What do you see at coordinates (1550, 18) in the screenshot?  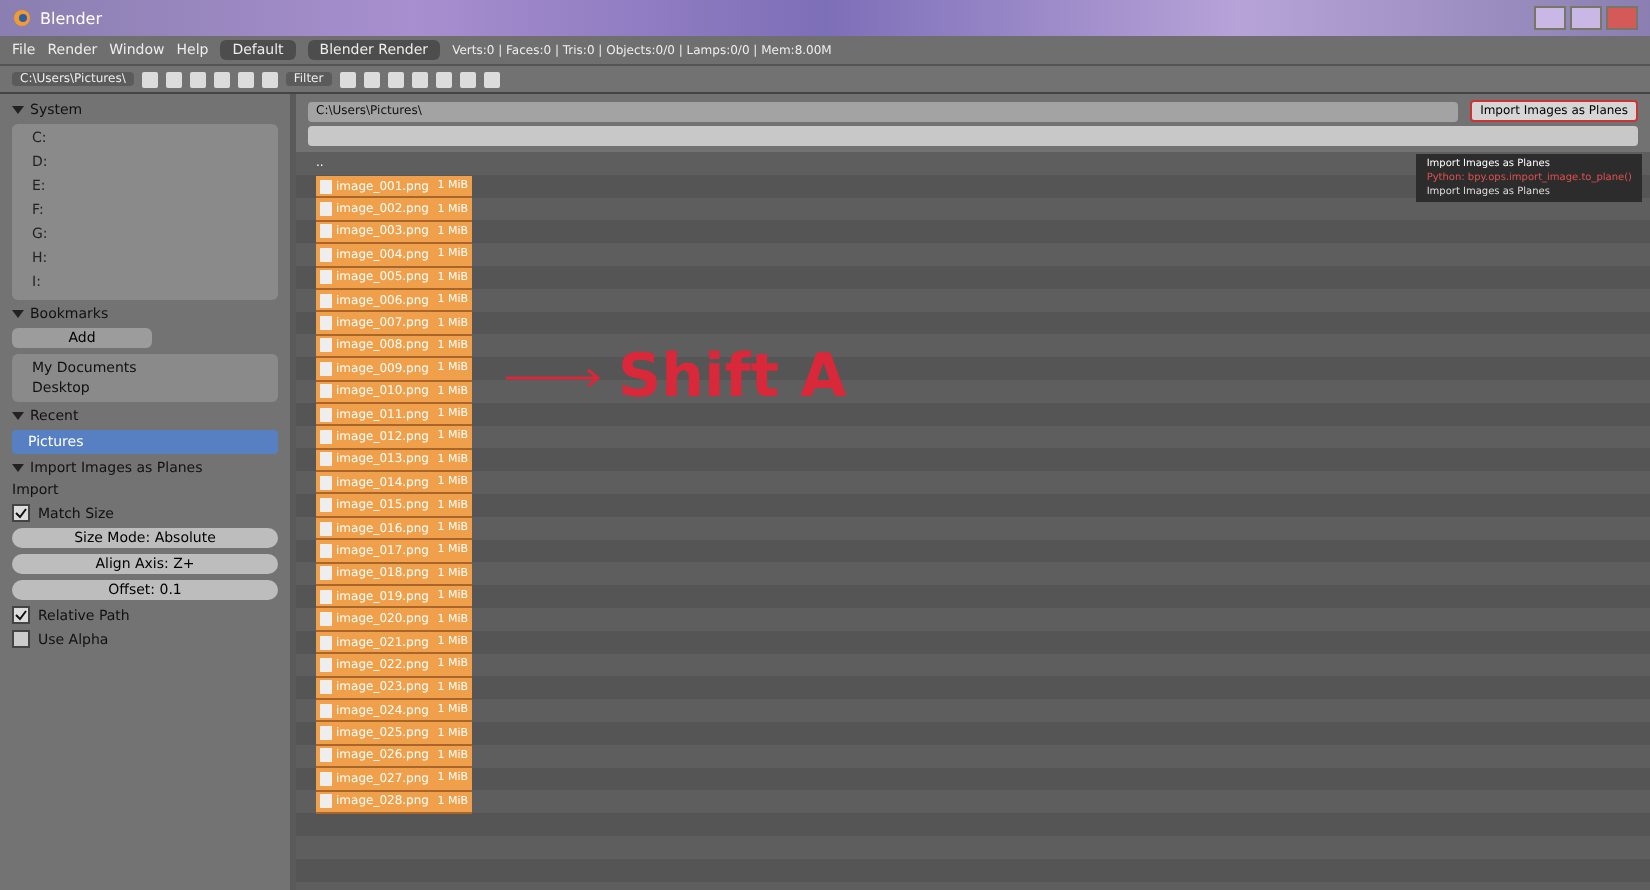 I see `minimize-button` at bounding box center [1550, 18].